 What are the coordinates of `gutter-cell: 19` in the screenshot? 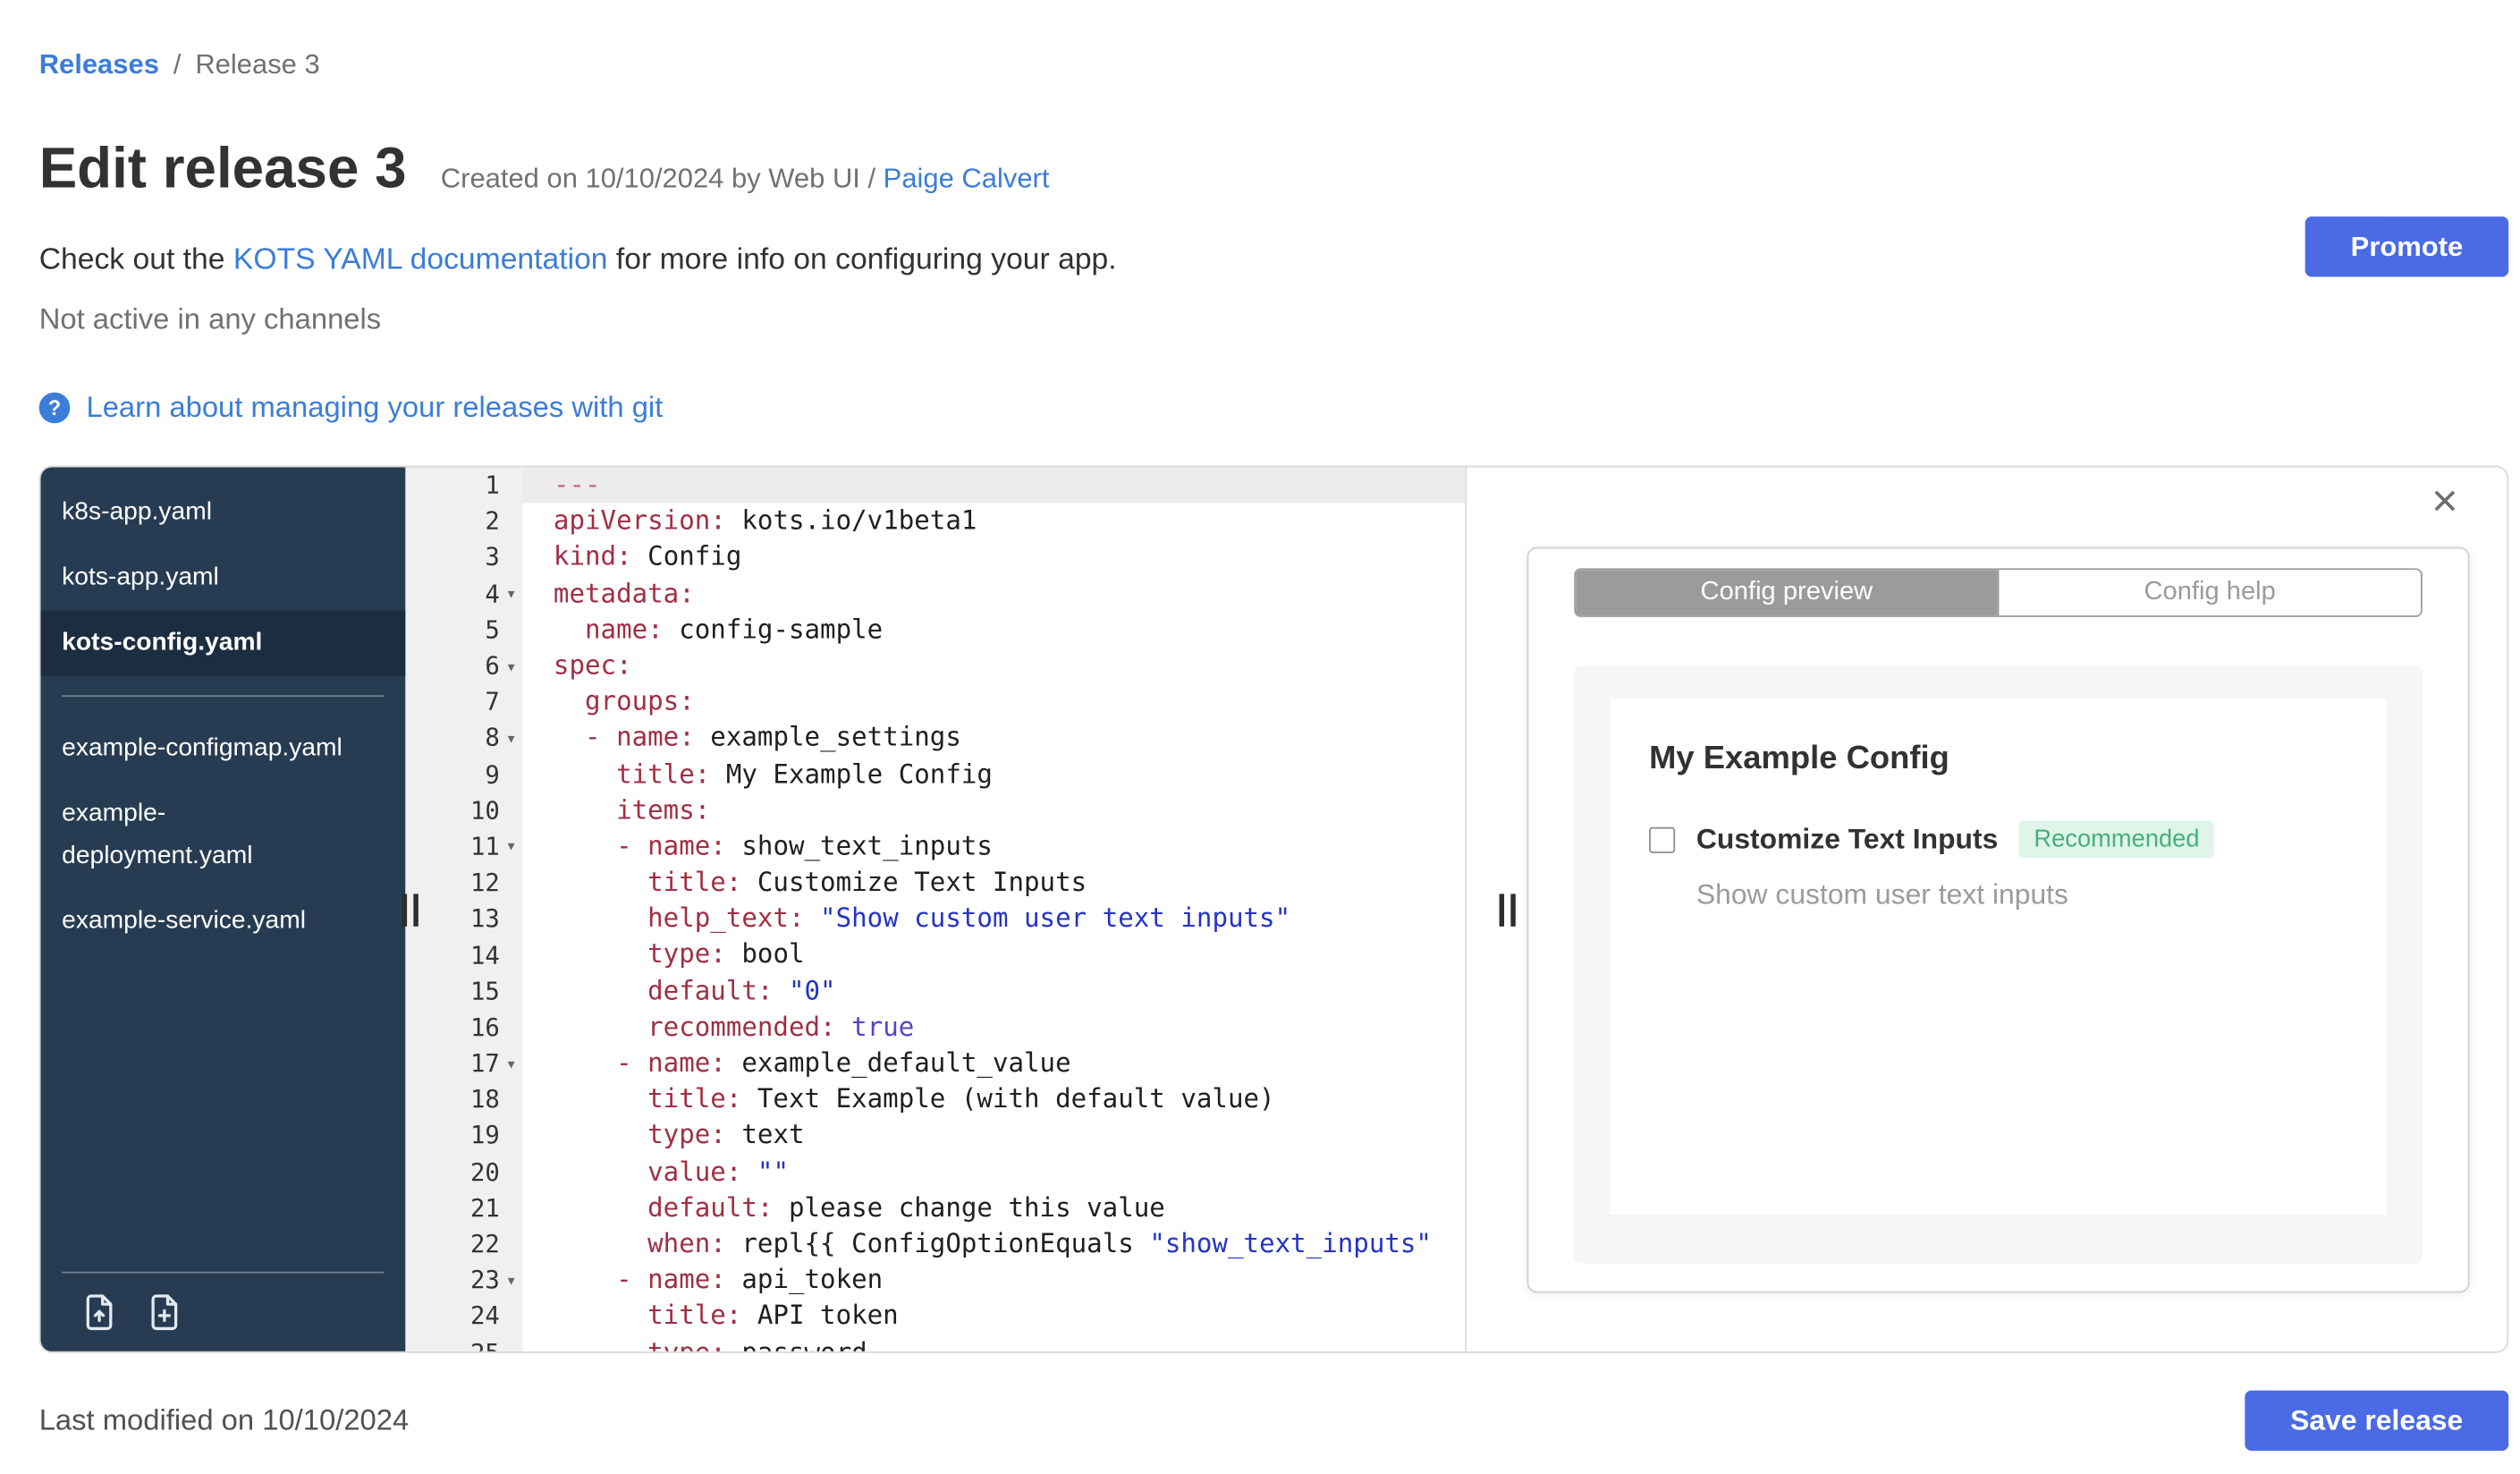 It's located at (464, 1135).